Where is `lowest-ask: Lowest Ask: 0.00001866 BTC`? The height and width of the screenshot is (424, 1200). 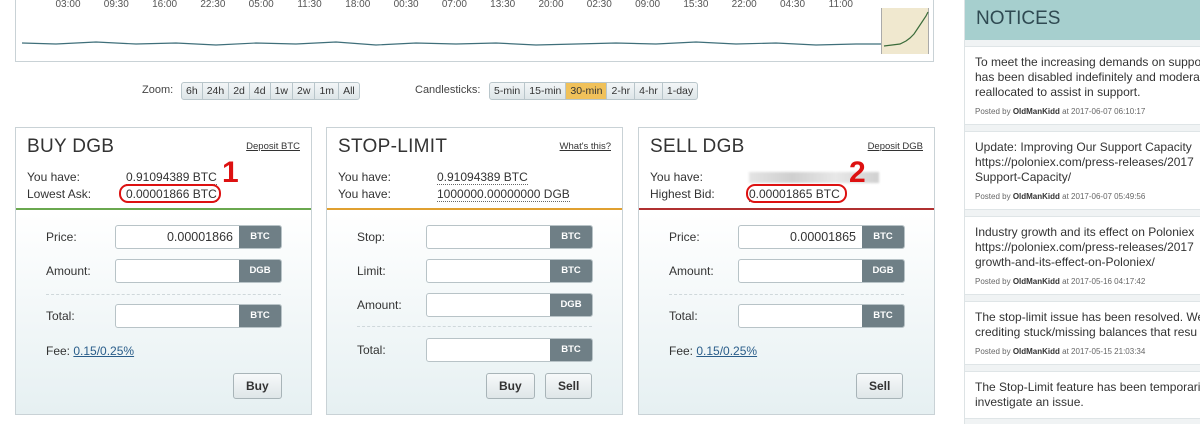 lowest-ask: Lowest Ask: 0.00001866 BTC is located at coordinates (122, 194).